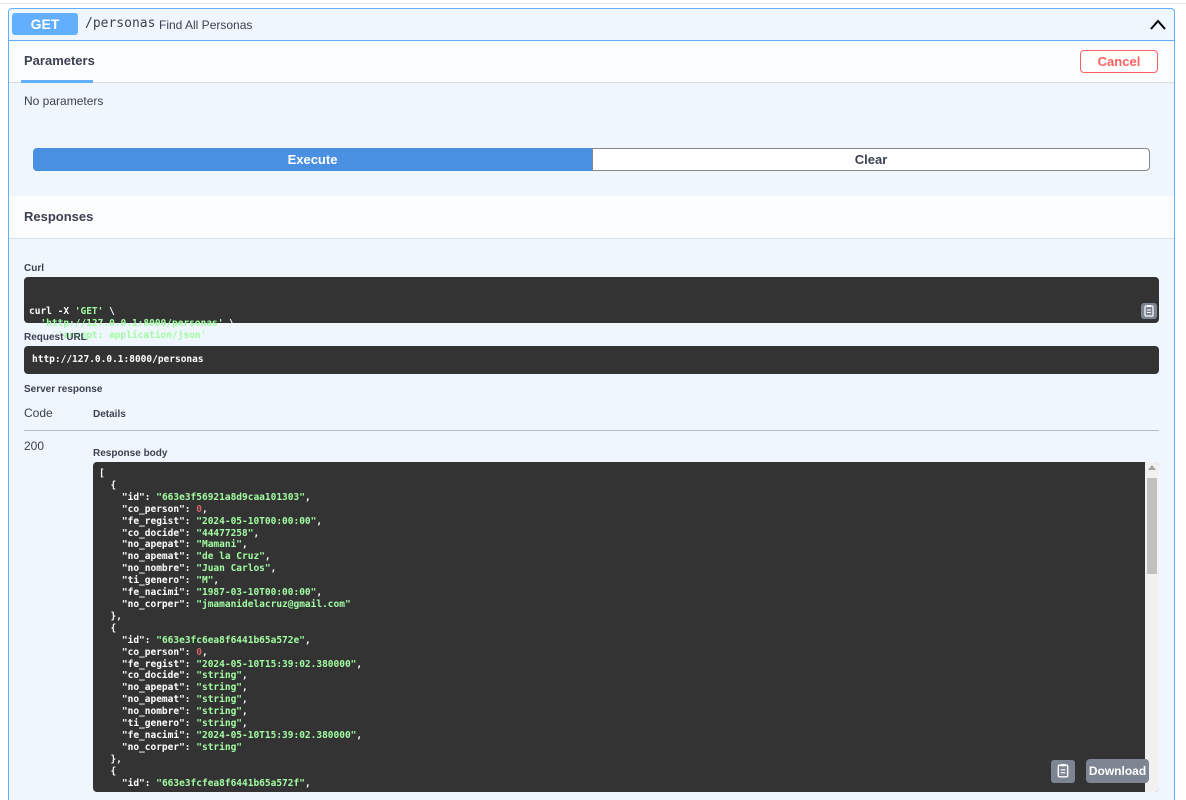  What do you see at coordinates (256, 521) in the screenshot?
I see `json-value: "2024-05-10T00:00:00"` at bounding box center [256, 521].